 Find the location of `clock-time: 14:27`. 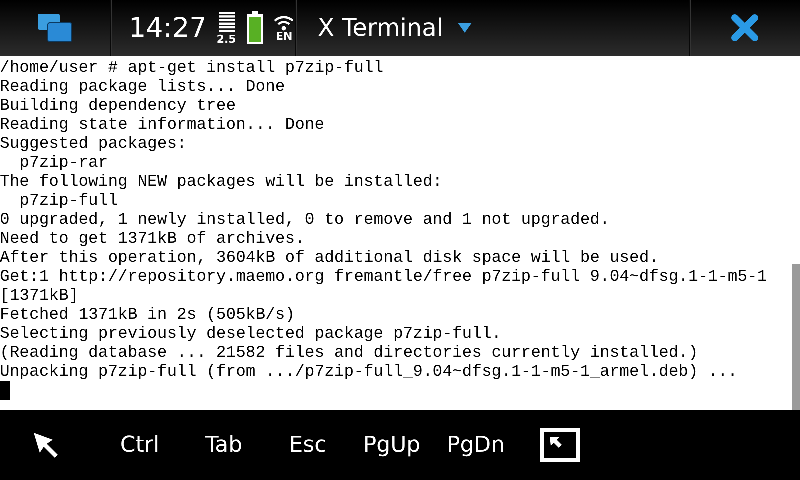

clock-time: 14:27 is located at coordinates (168, 28).